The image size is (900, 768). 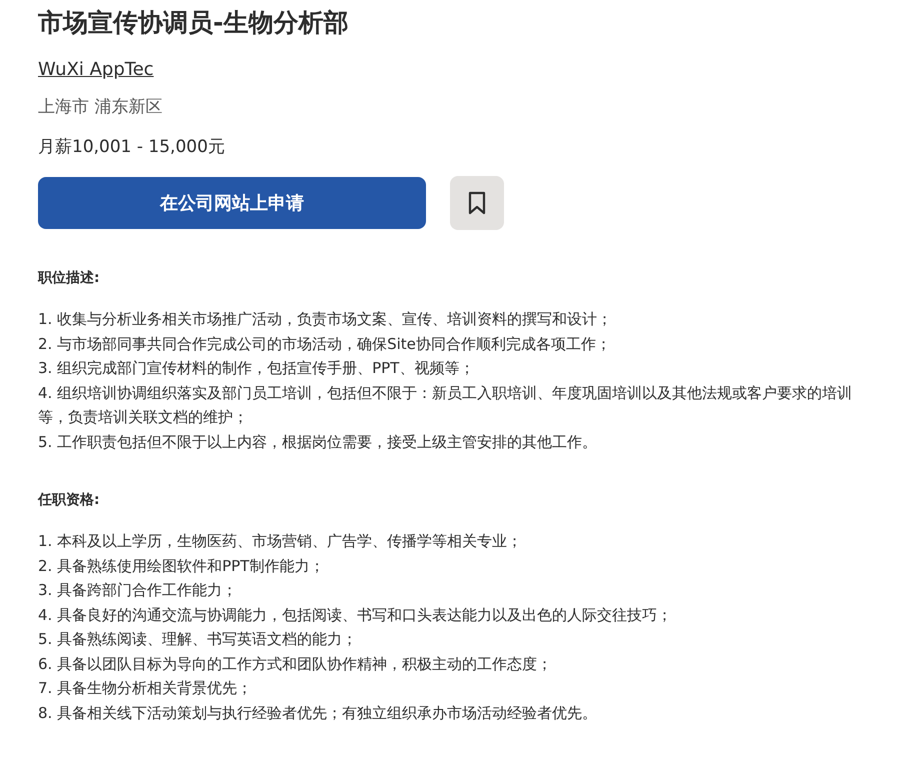 I want to click on company-link: WuXi AppTec, so click(x=96, y=69).